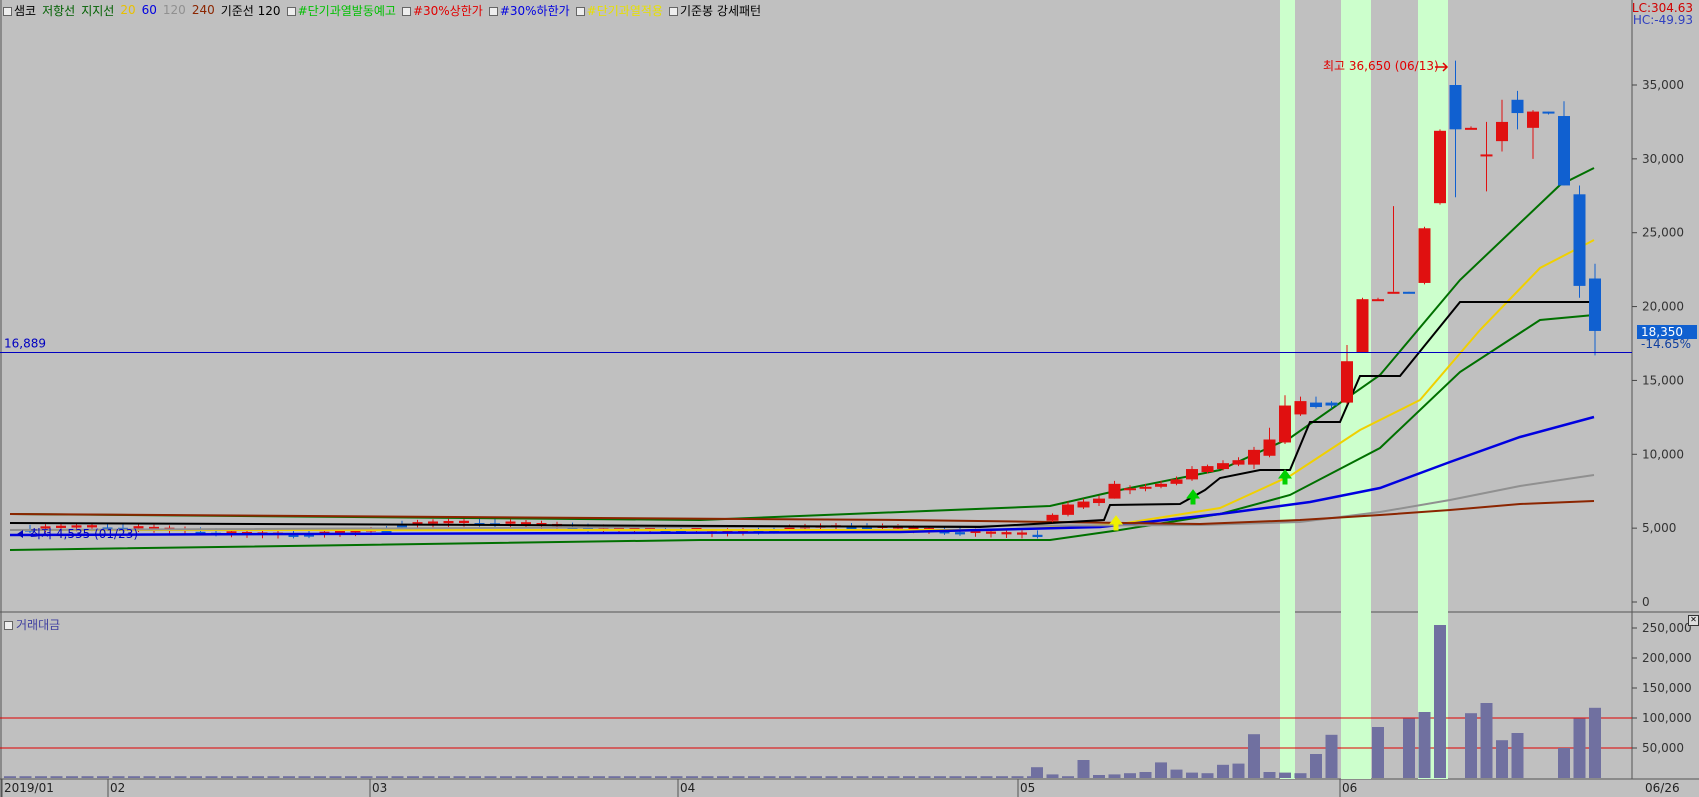 The image size is (1699, 797). I want to click on legend-item-1: 저항선, so click(58, 10).